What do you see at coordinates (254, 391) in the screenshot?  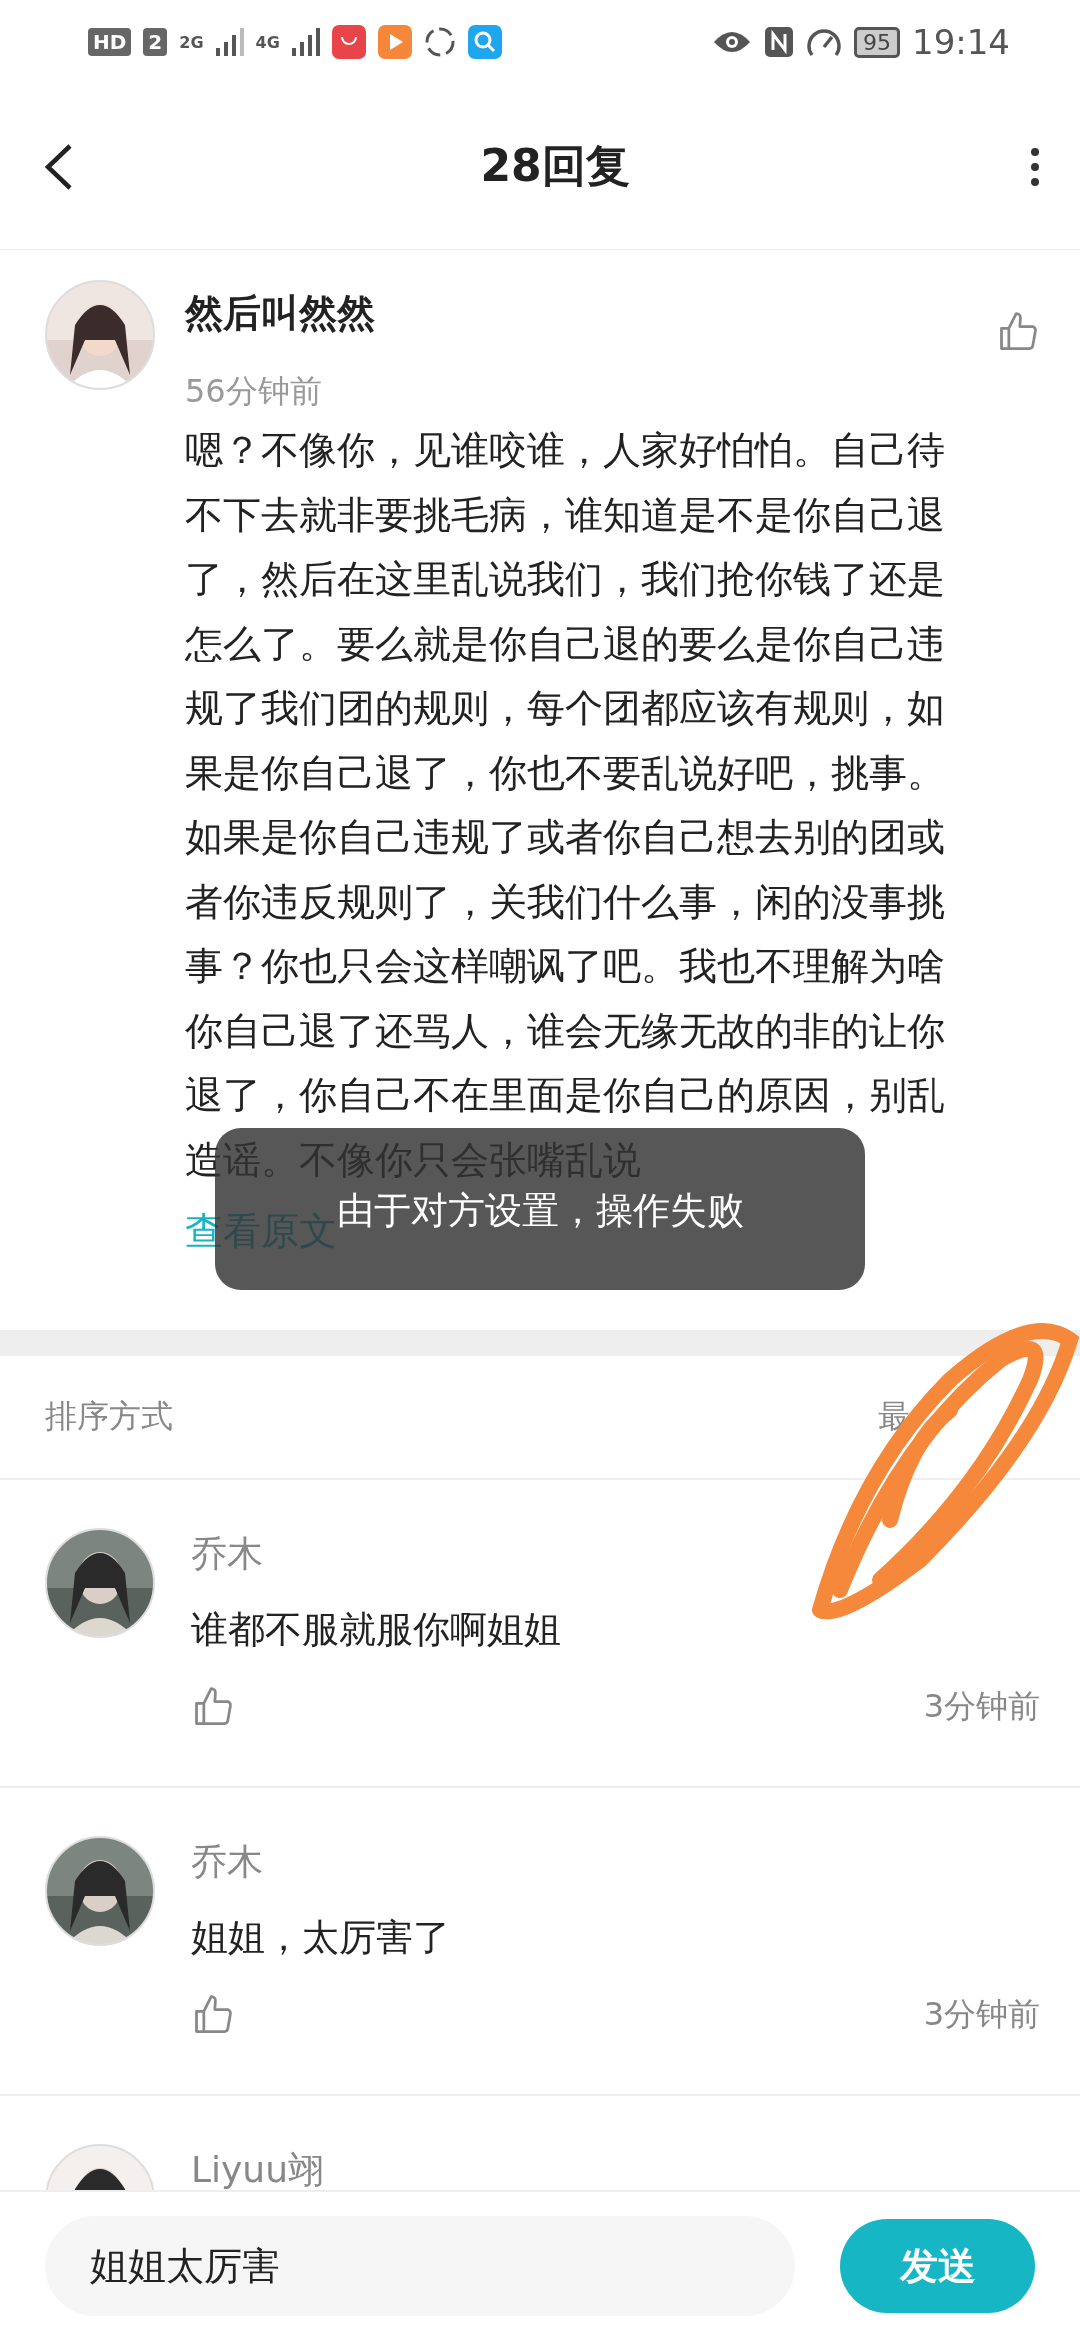 I see `post-time: 56分钟前` at bounding box center [254, 391].